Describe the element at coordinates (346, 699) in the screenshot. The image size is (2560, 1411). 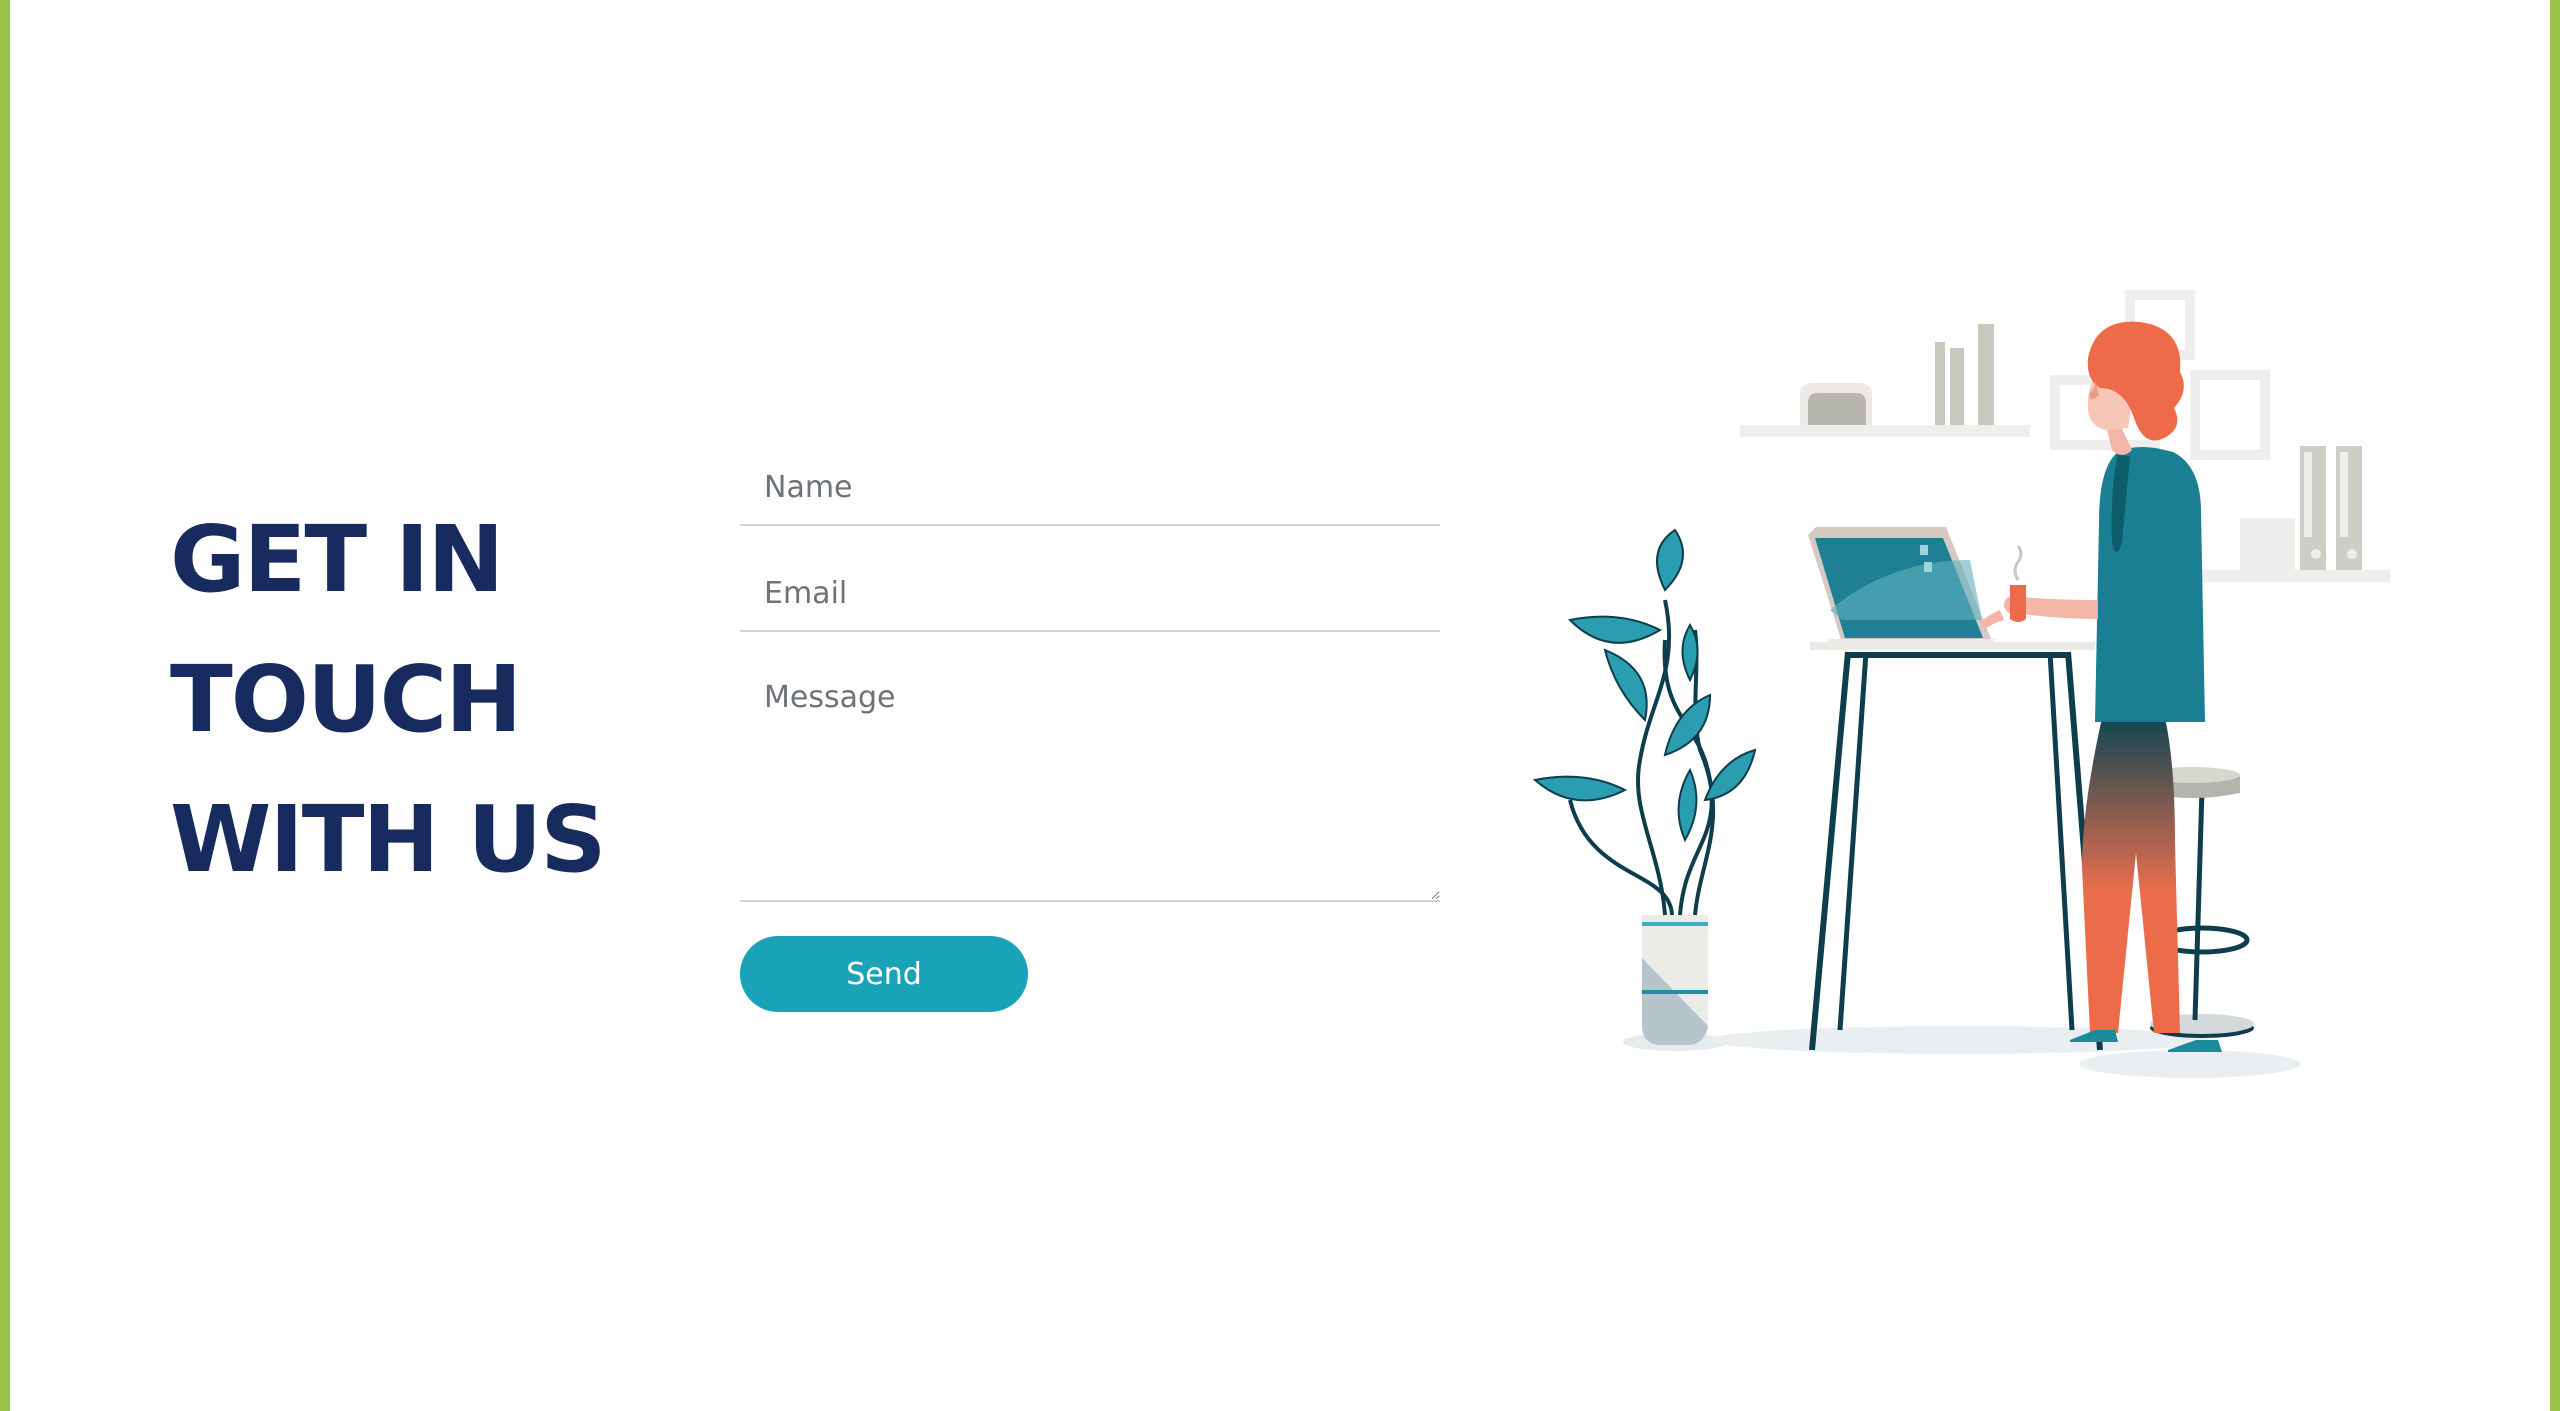
I see `heading-line-2: TOUCH` at that location.